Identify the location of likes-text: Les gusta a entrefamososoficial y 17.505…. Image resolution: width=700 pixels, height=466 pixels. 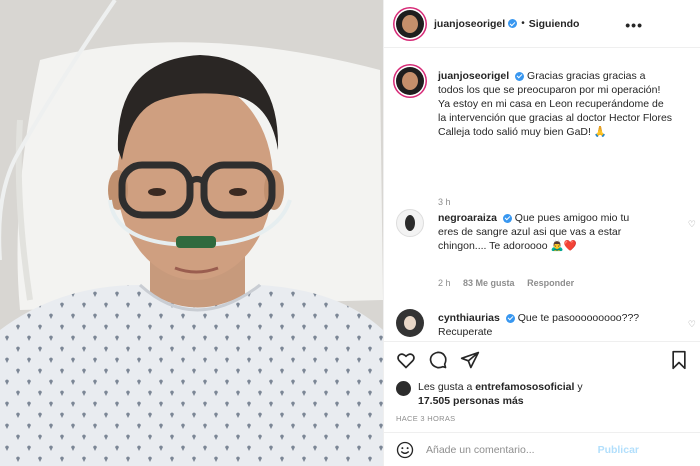
(500, 394).